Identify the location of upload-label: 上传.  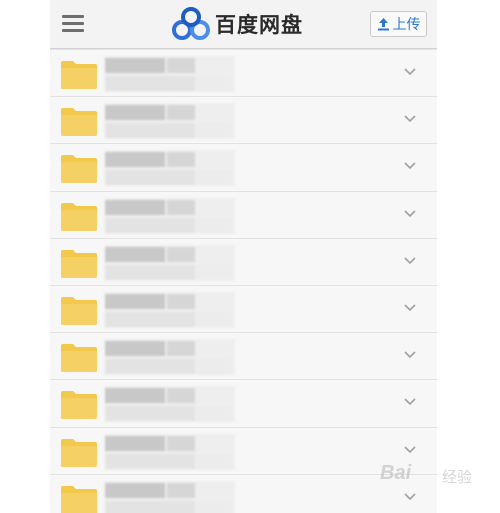
(406, 25).